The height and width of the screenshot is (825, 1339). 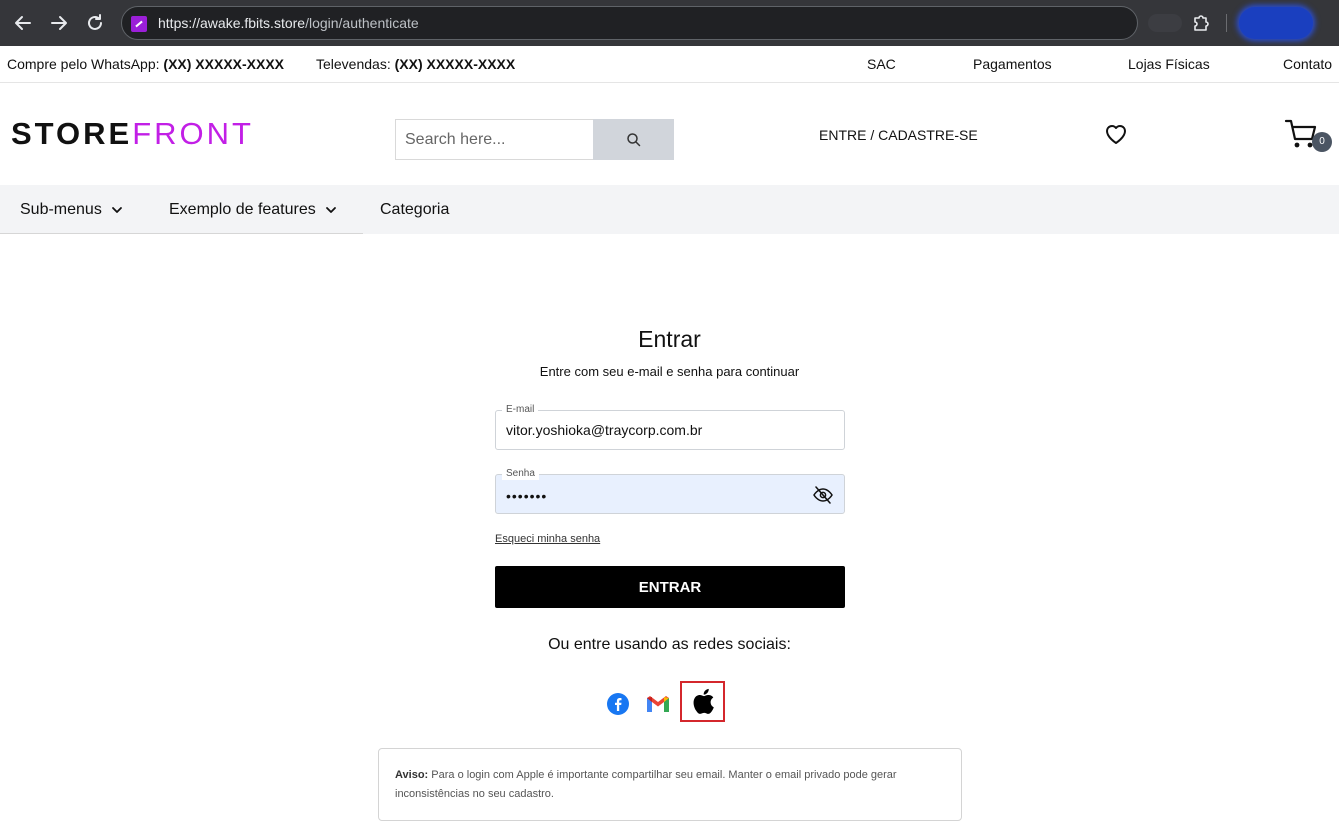 I want to click on email-label: E-mail, so click(x=520, y=410).